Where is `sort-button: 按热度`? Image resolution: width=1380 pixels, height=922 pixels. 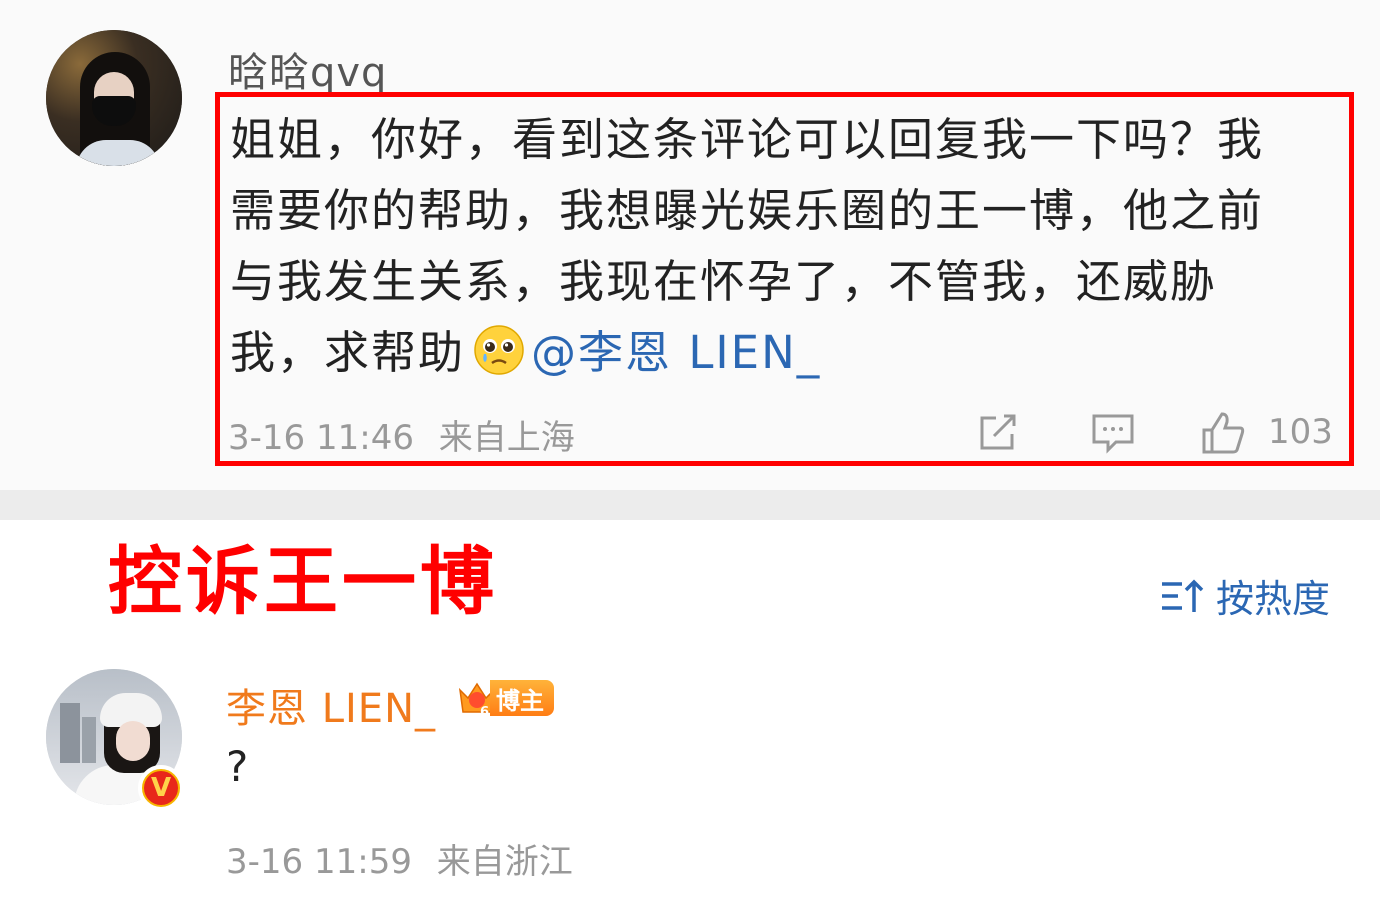 sort-button: 按热度 is located at coordinates (1245, 595).